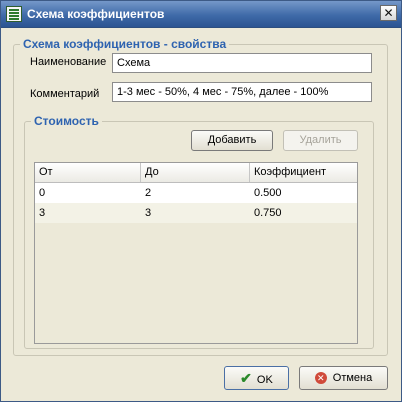  I want to click on cancel-label: Отмена, so click(352, 378).